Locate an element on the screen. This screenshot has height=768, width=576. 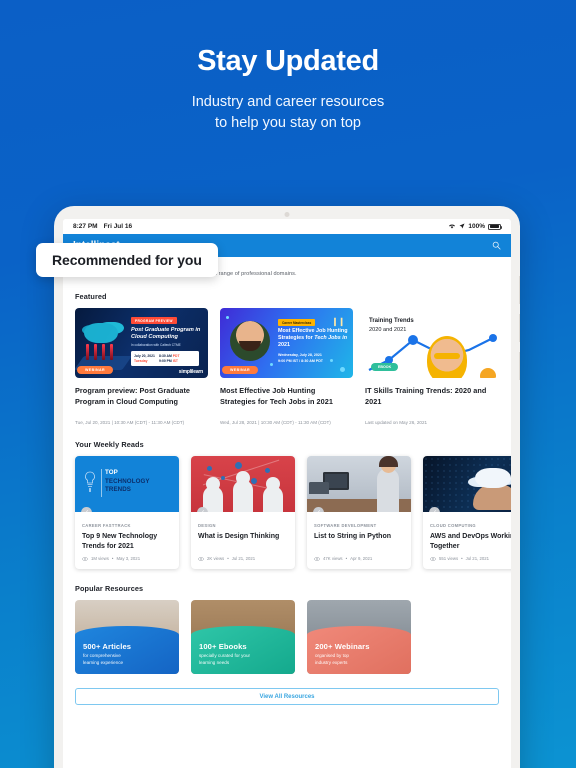
ebook-badge: EBOOK is located at coordinates (385, 367).